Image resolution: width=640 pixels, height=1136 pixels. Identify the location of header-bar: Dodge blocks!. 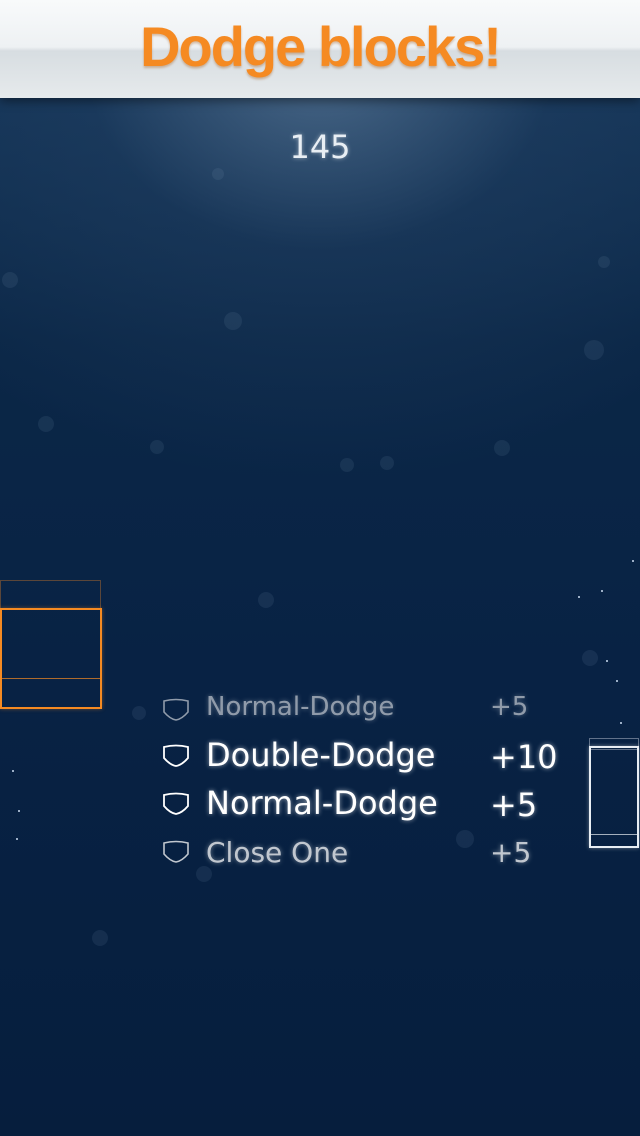
(320, 49).